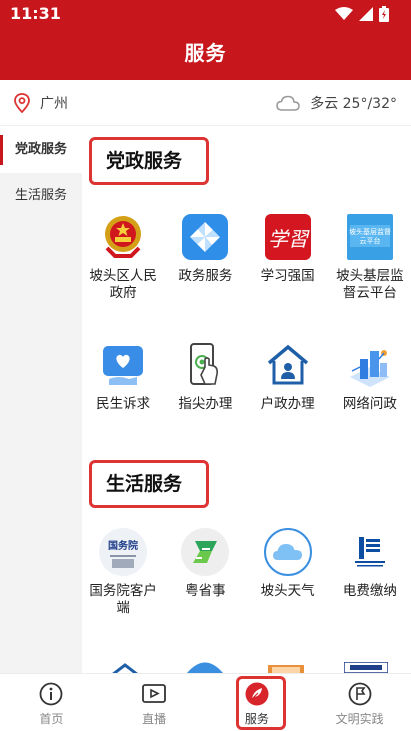  I want to click on service-label: 电费缴纳, so click(369, 591).